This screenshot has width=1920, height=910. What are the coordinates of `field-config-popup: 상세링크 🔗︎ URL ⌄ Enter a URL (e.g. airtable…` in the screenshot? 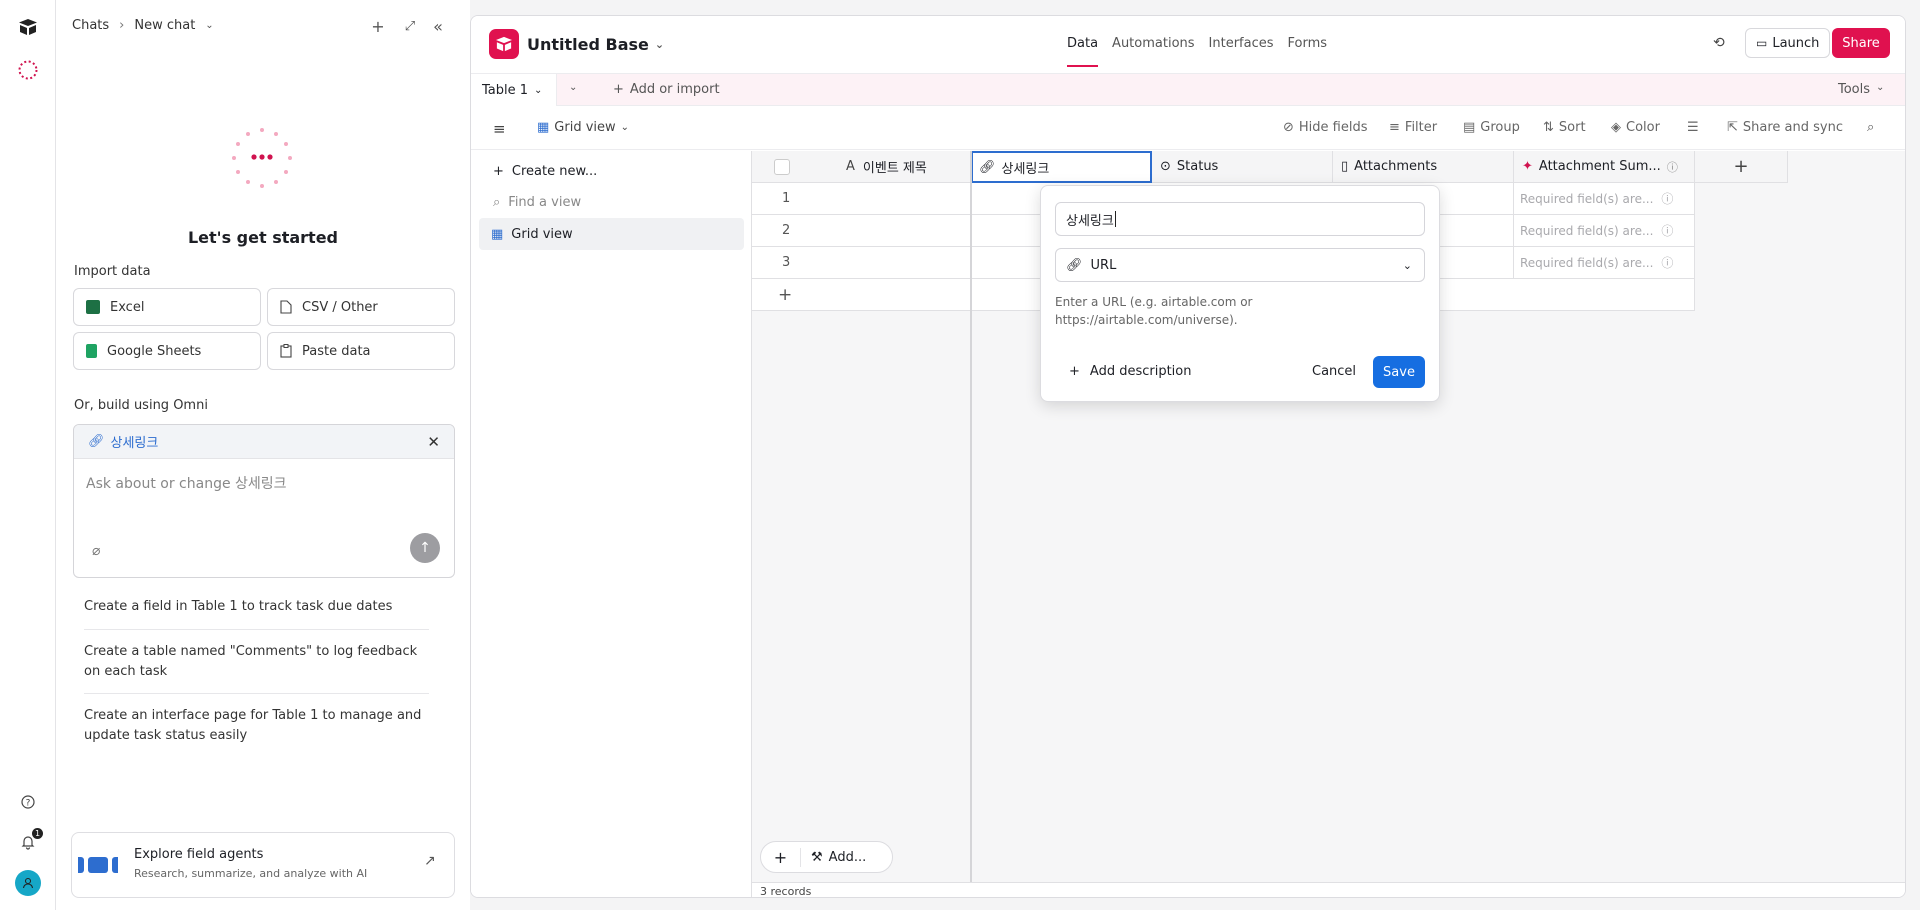 It's located at (1240, 293).